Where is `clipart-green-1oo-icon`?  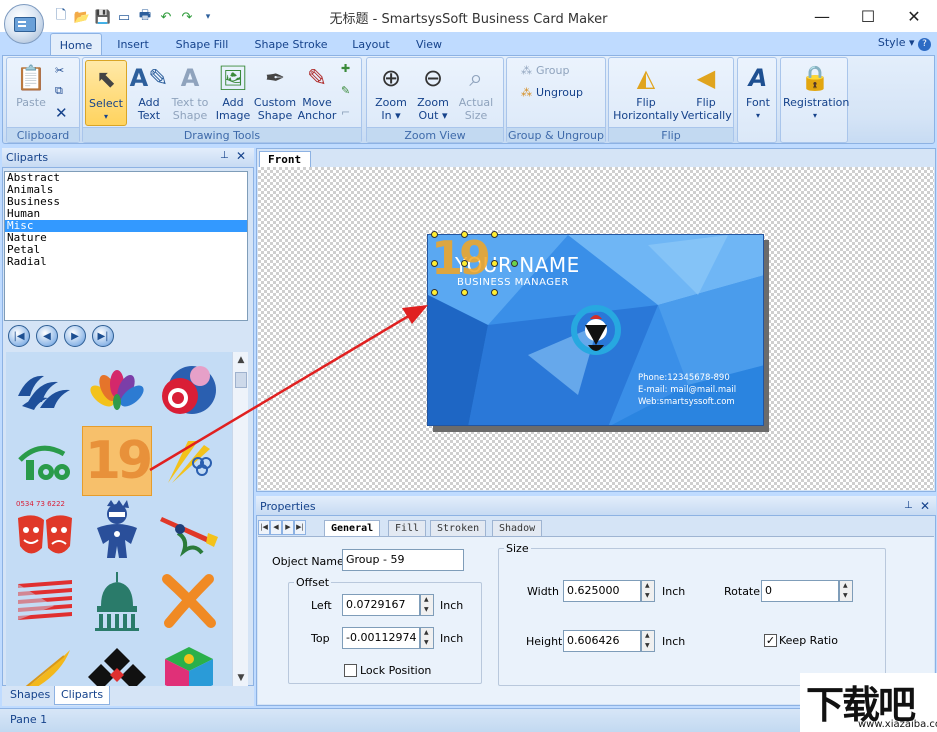
clipart-green-1oo-icon is located at coordinates (45, 461).